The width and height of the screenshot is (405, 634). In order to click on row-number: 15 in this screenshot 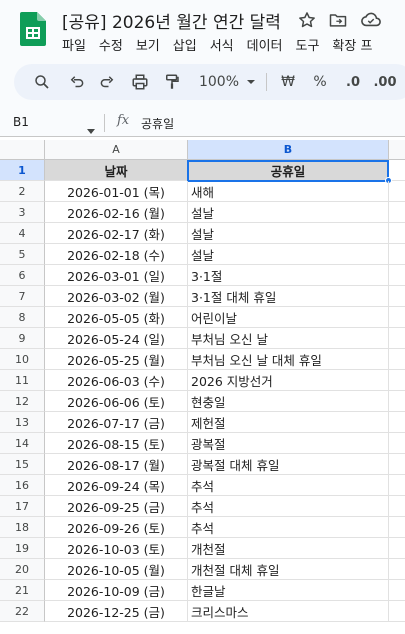, I will do `click(22, 464)`.